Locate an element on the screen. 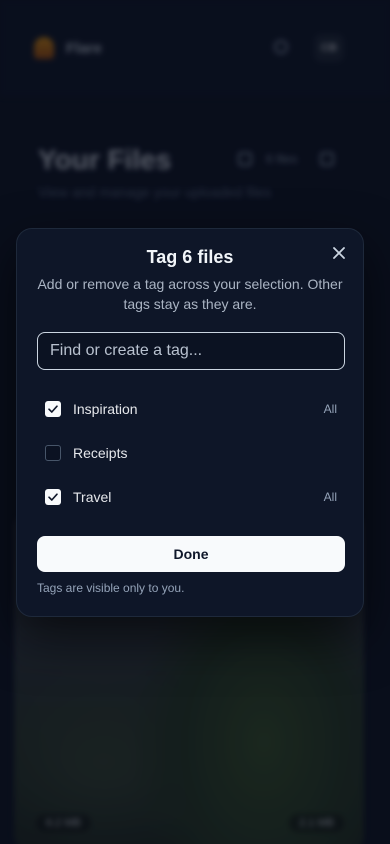 This screenshot has height=844, width=390. tag-search-input is located at coordinates (191, 351).